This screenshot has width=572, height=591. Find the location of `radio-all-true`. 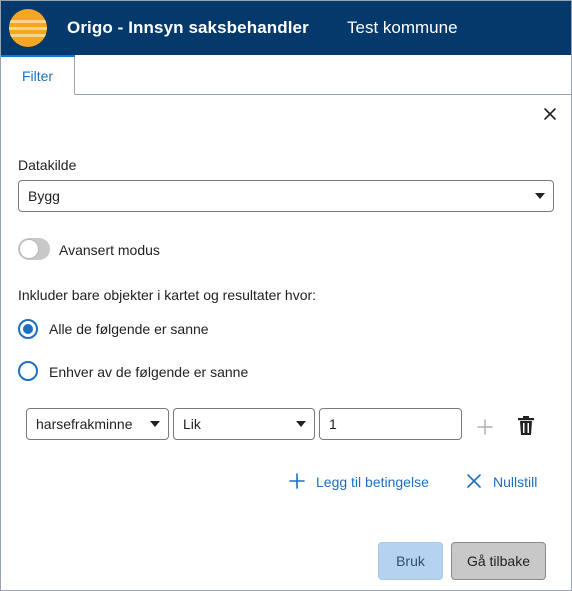

radio-all-true is located at coordinates (28, 329).